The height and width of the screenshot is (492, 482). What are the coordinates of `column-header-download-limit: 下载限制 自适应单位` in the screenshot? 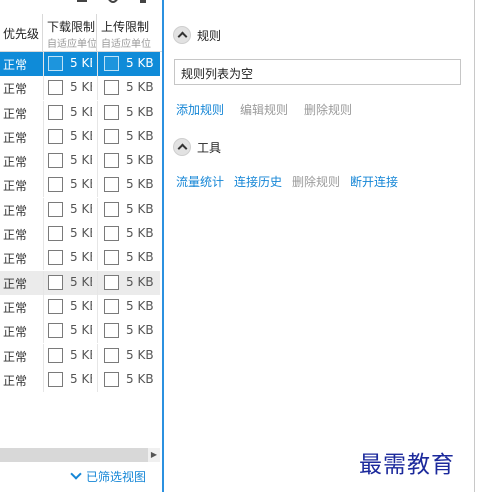 It's located at (70, 33).